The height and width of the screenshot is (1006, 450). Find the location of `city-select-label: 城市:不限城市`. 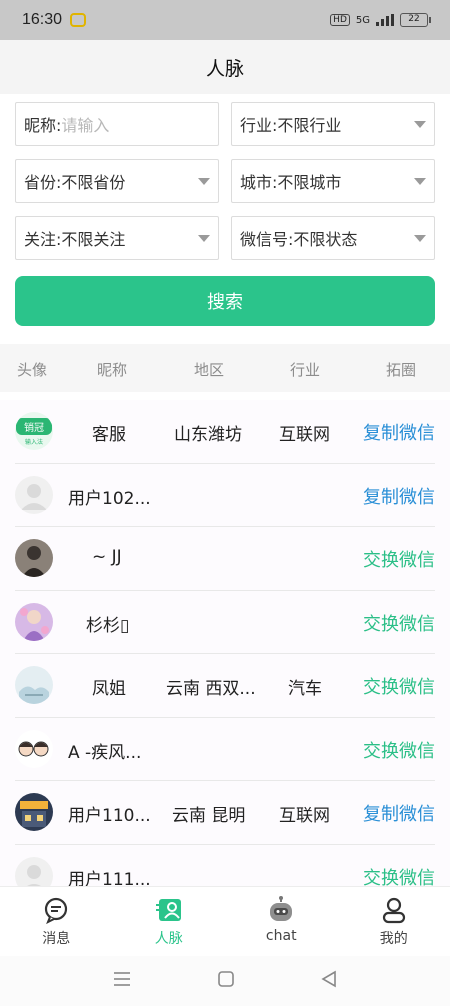

city-select-label: 城市:不限城市 is located at coordinates (291, 182).